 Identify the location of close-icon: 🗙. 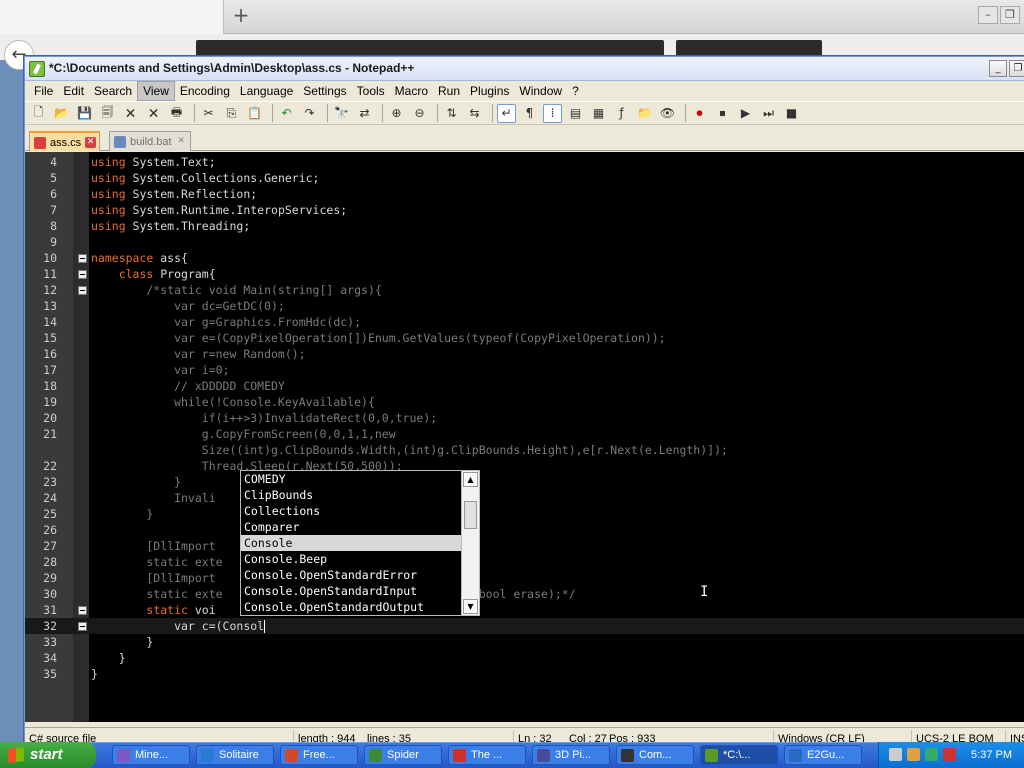
(130, 113).